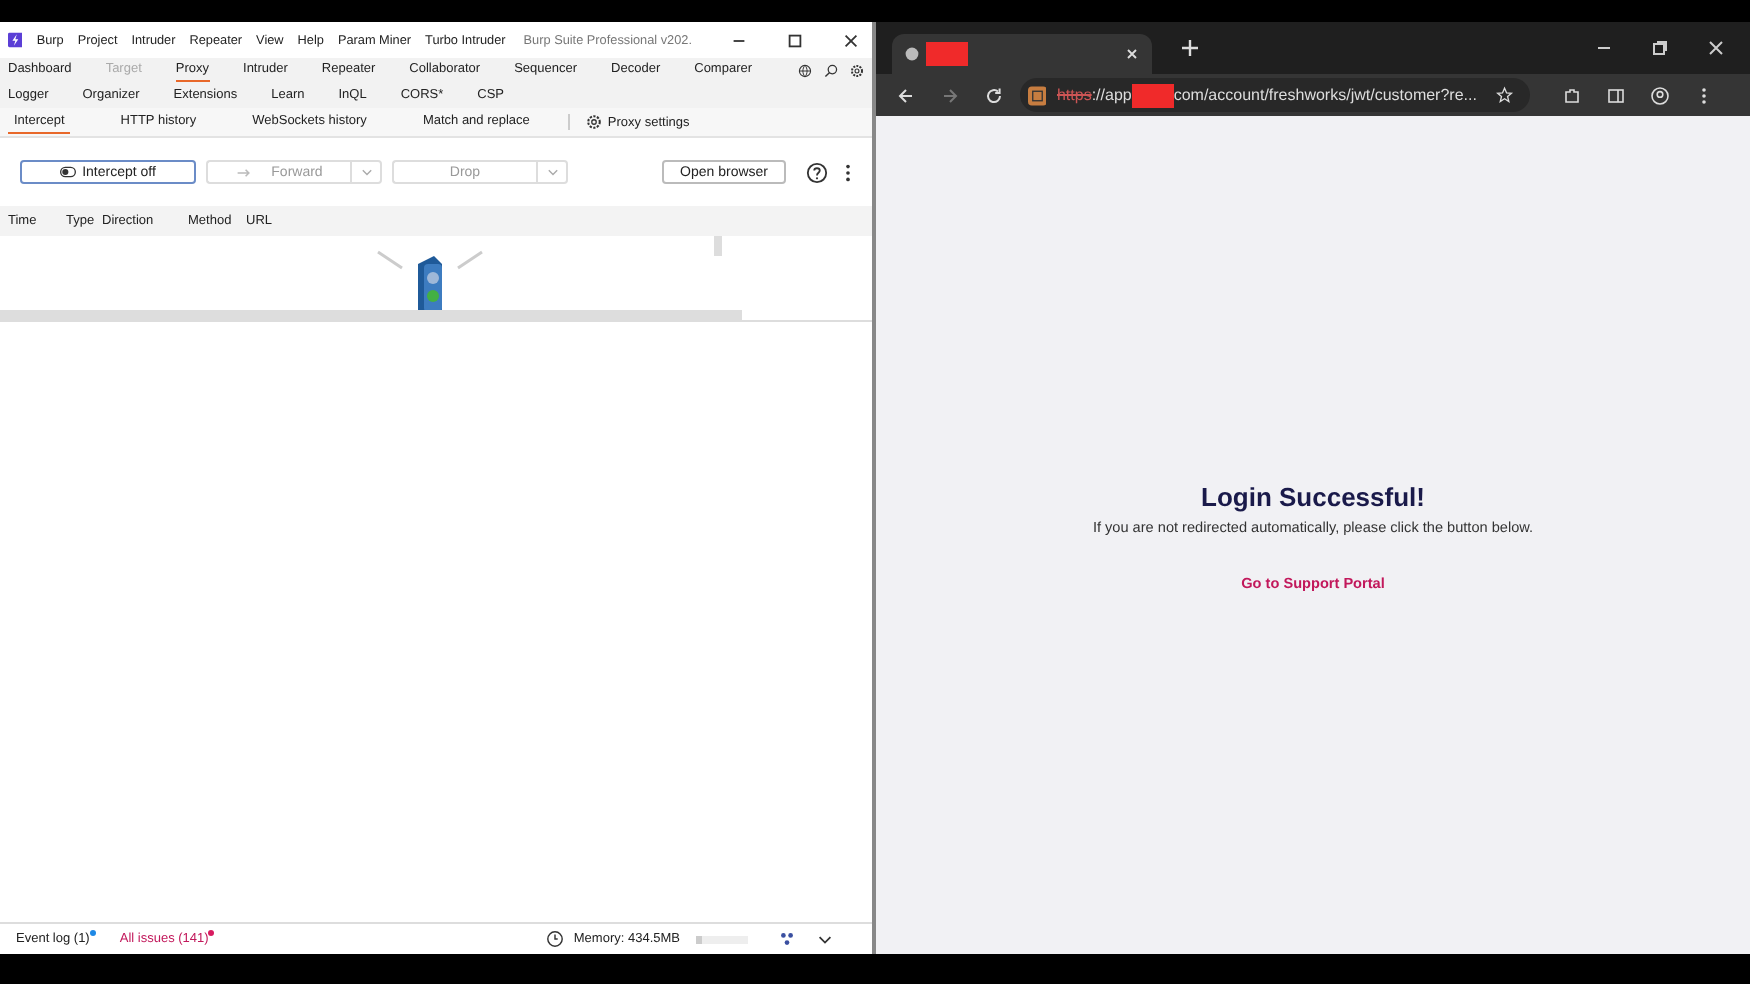 Image resolution: width=1750 pixels, height=984 pixels. I want to click on maximize-icon, so click(795, 40).